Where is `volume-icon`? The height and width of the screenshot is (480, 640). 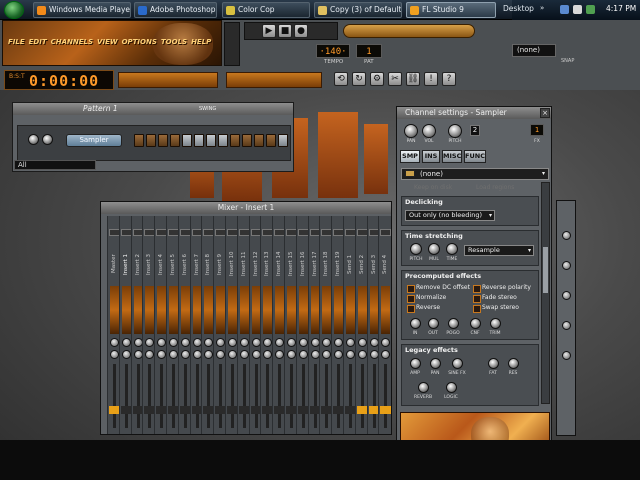 volume-icon is located at coordinates (577, 9).